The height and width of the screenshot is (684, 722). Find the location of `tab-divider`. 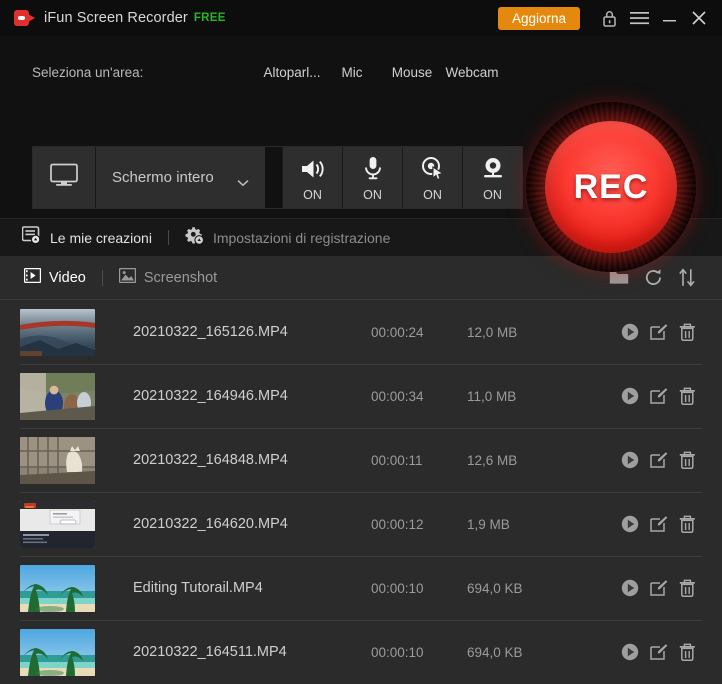

tab-divider is located at coordinates (102, 277).